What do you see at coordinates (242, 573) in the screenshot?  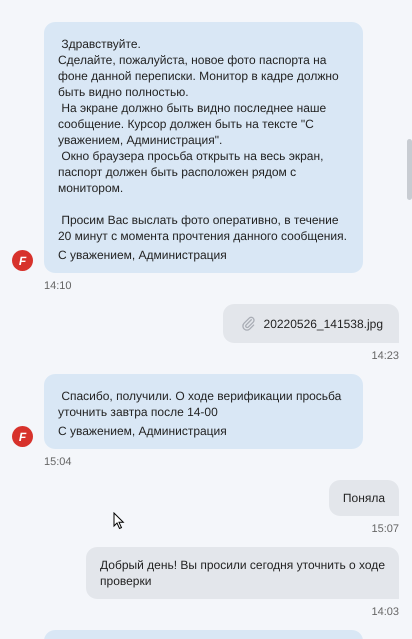 I see `message-text: Добрый день! Вы просили сегодня уточнить о ходе проверки` at bounding box center [242, 573].